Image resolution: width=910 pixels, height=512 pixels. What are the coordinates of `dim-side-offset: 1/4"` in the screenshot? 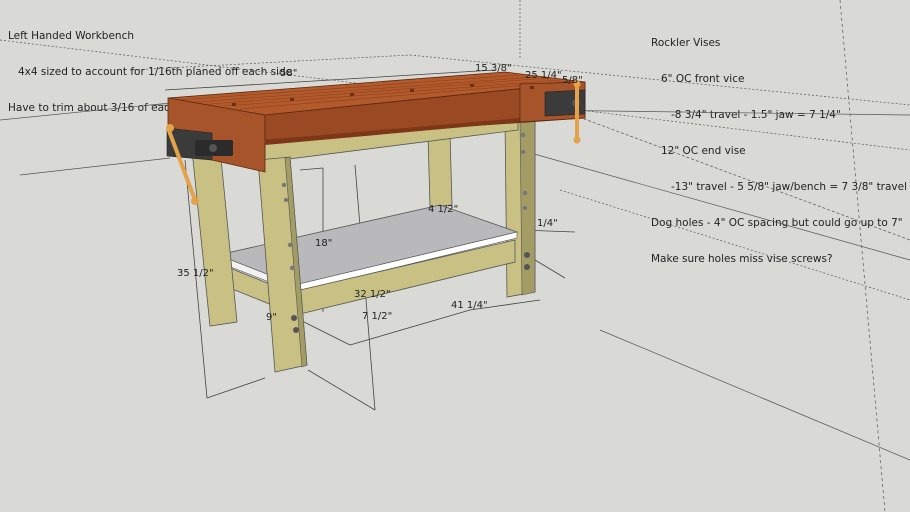 It's located at (547, 223).